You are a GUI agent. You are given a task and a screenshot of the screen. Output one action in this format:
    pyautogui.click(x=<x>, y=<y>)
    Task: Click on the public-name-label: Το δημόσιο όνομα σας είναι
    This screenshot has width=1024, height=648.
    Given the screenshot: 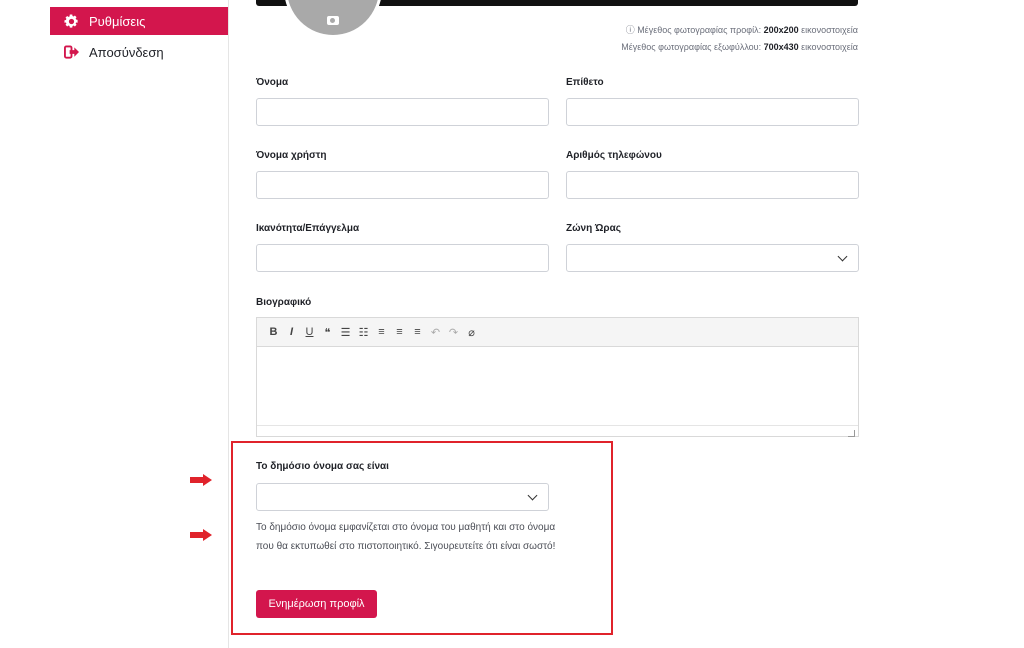 What is the action you would take?
    pyautogui.click(x=322, y=466)
    